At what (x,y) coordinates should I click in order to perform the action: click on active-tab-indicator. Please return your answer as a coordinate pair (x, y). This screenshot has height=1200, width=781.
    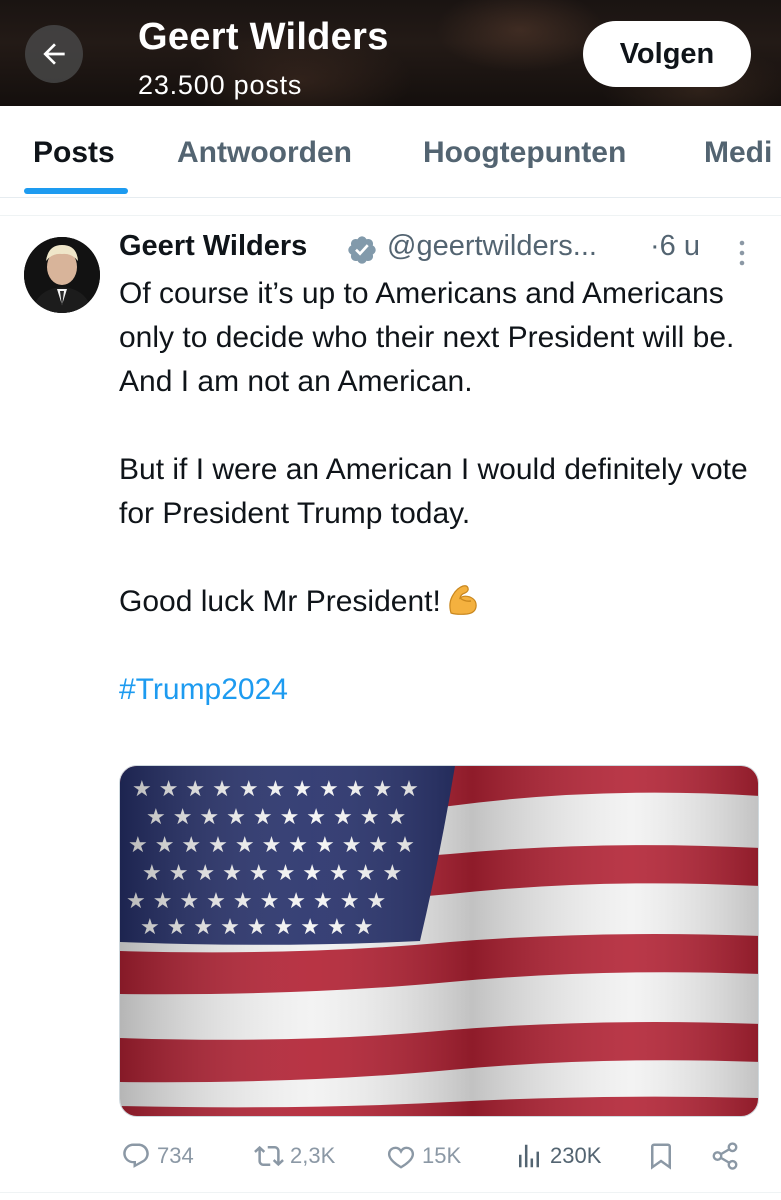
    Looking at the image, I should click on (76, 191).